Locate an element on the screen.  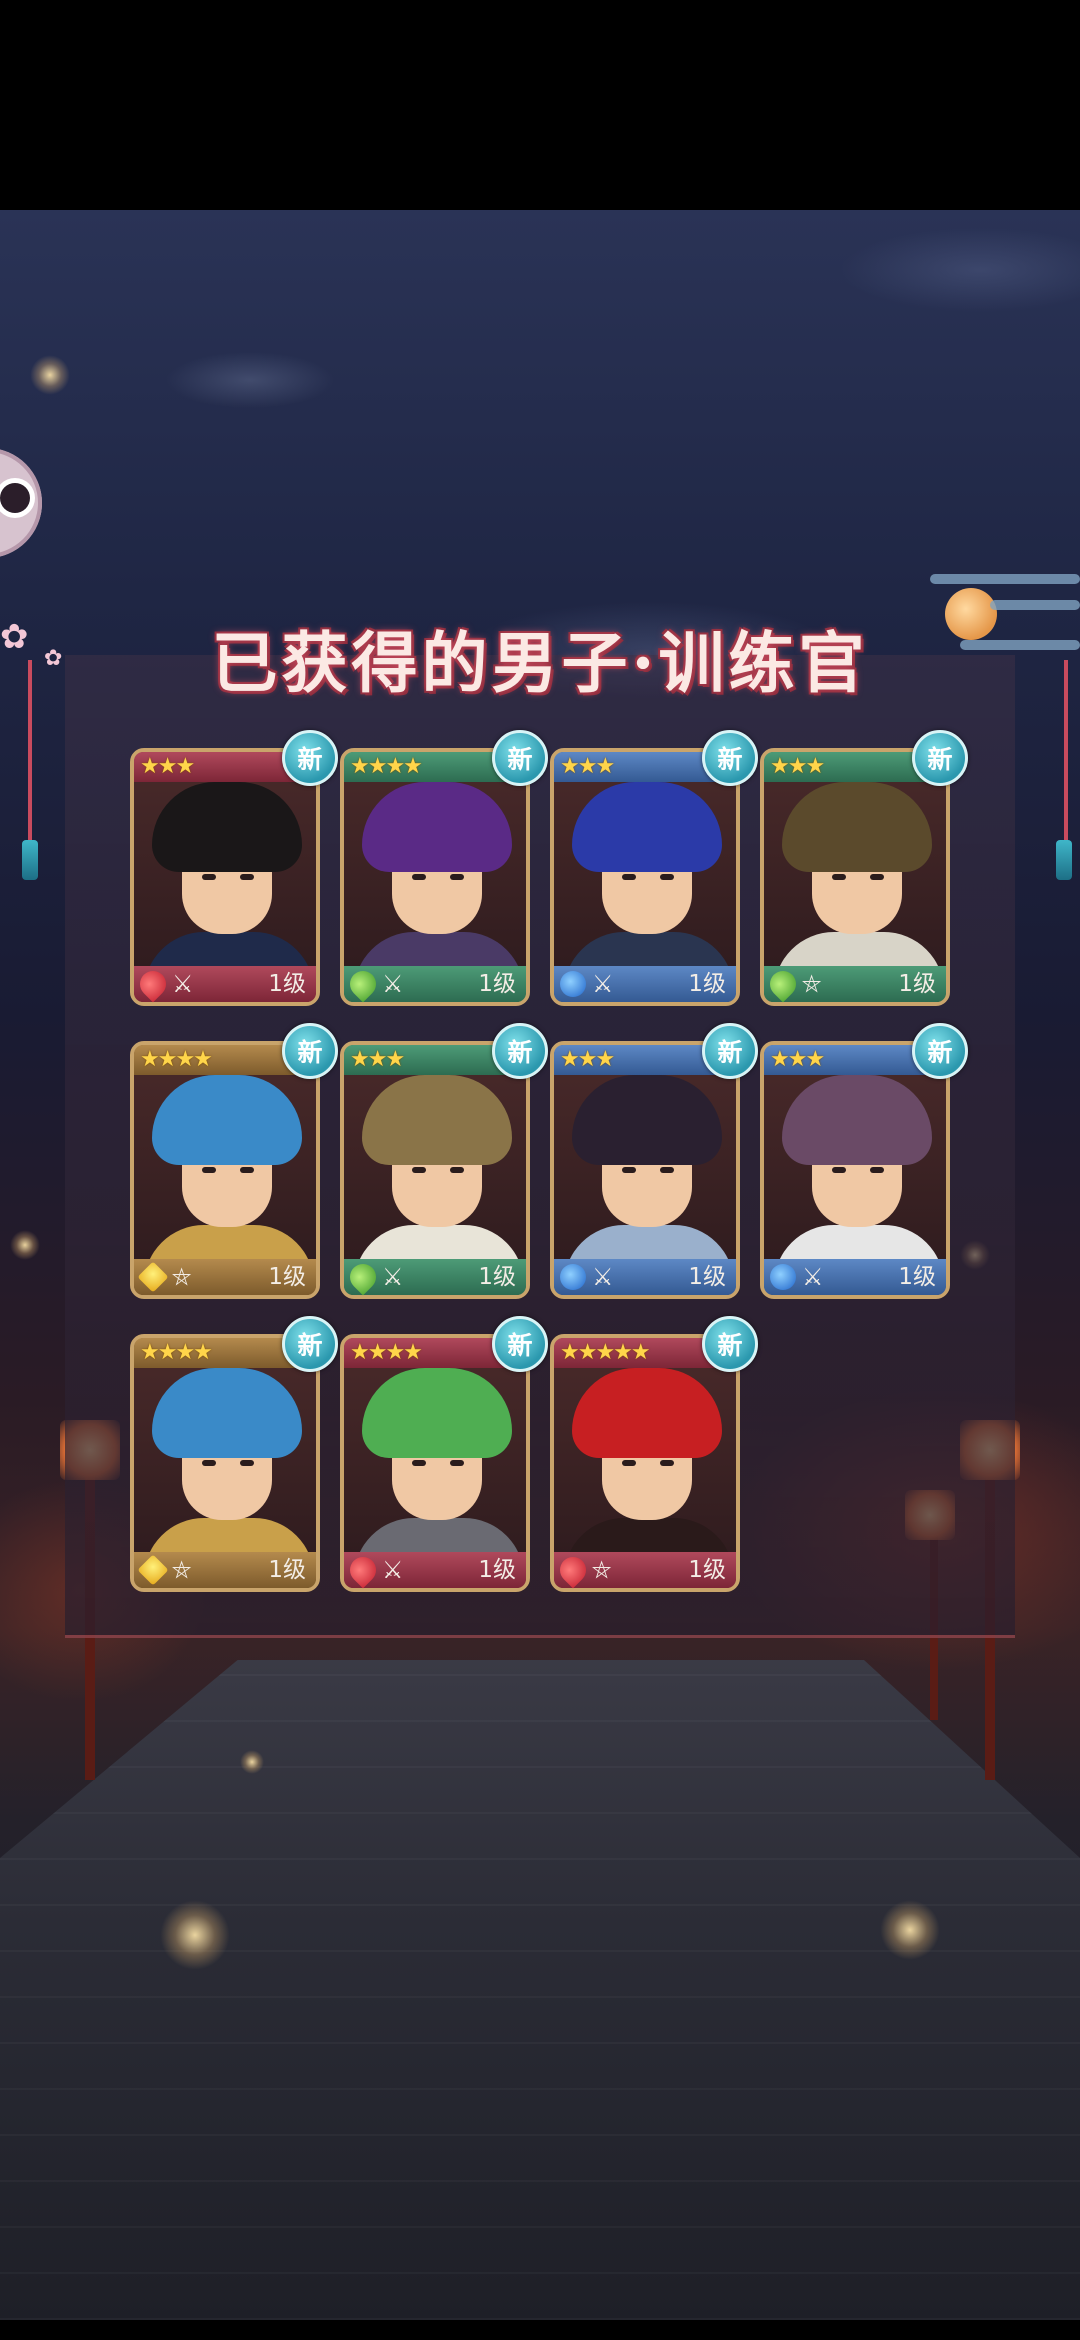
eye-icon is located at coordinates (15, 498).